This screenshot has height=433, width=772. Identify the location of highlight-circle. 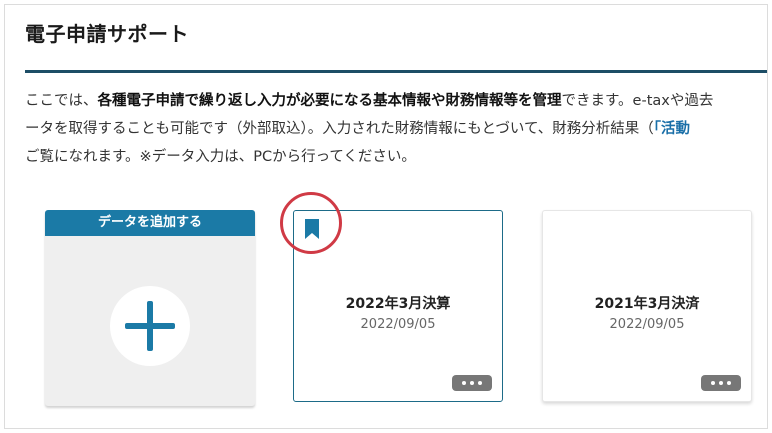
(311, 223).